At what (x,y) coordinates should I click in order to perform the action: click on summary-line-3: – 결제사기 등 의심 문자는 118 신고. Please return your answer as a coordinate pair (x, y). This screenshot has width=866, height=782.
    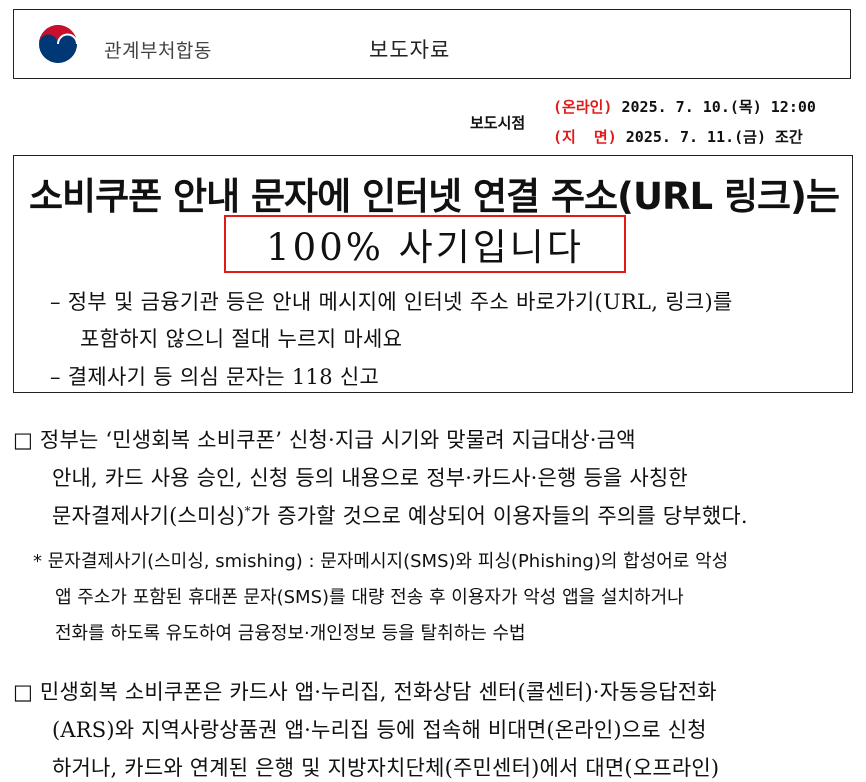
    Looking at the image, I should click on (215, 377).